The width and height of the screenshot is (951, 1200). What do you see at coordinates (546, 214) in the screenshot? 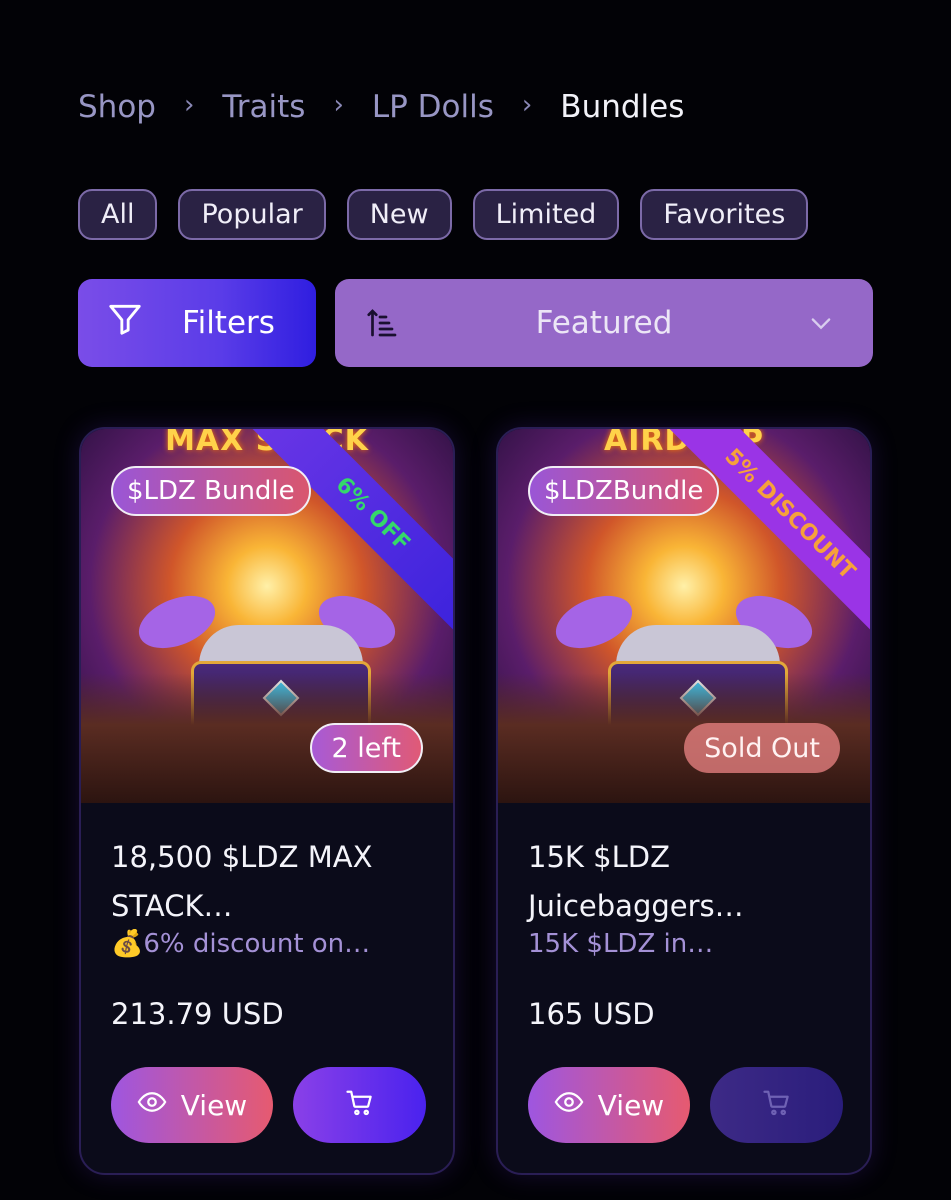
I see `chip-limited: Limited` at bounding box center [546, 214].